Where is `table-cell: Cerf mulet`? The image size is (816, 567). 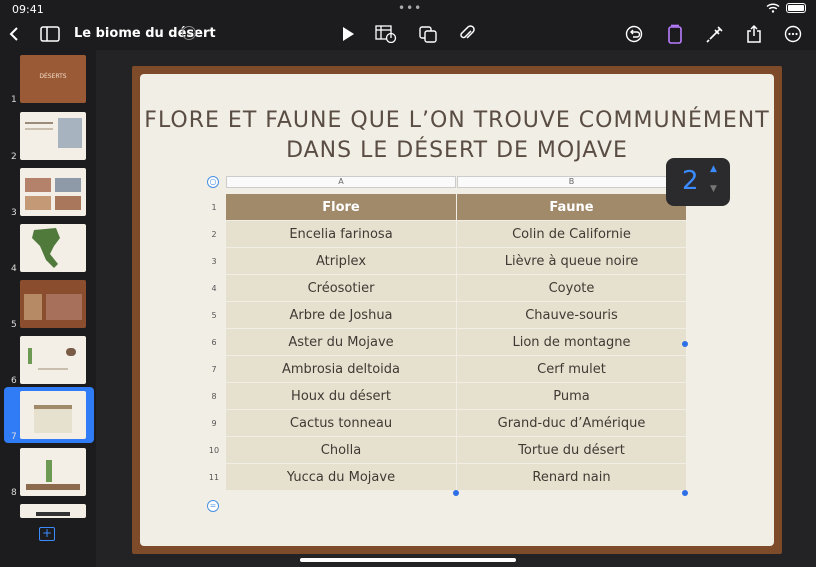 table-cell: Cerf mulet is located at coordinates (571, 369).